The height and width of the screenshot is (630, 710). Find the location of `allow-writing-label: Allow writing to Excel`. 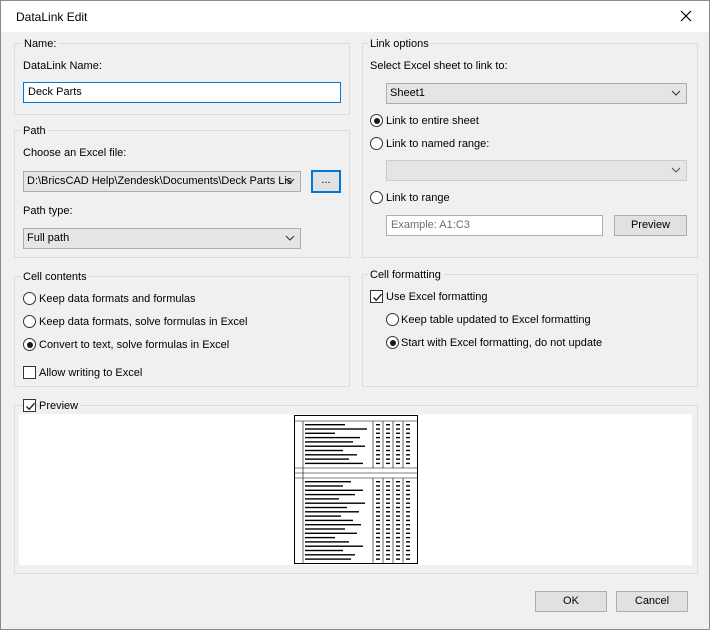

allow-writing-label: Allow writing to Excel is located at coordinates (90, 373).